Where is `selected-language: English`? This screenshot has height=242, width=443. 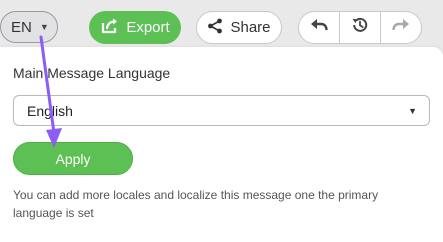 selected-language: English is located at coordinates (50, 110).